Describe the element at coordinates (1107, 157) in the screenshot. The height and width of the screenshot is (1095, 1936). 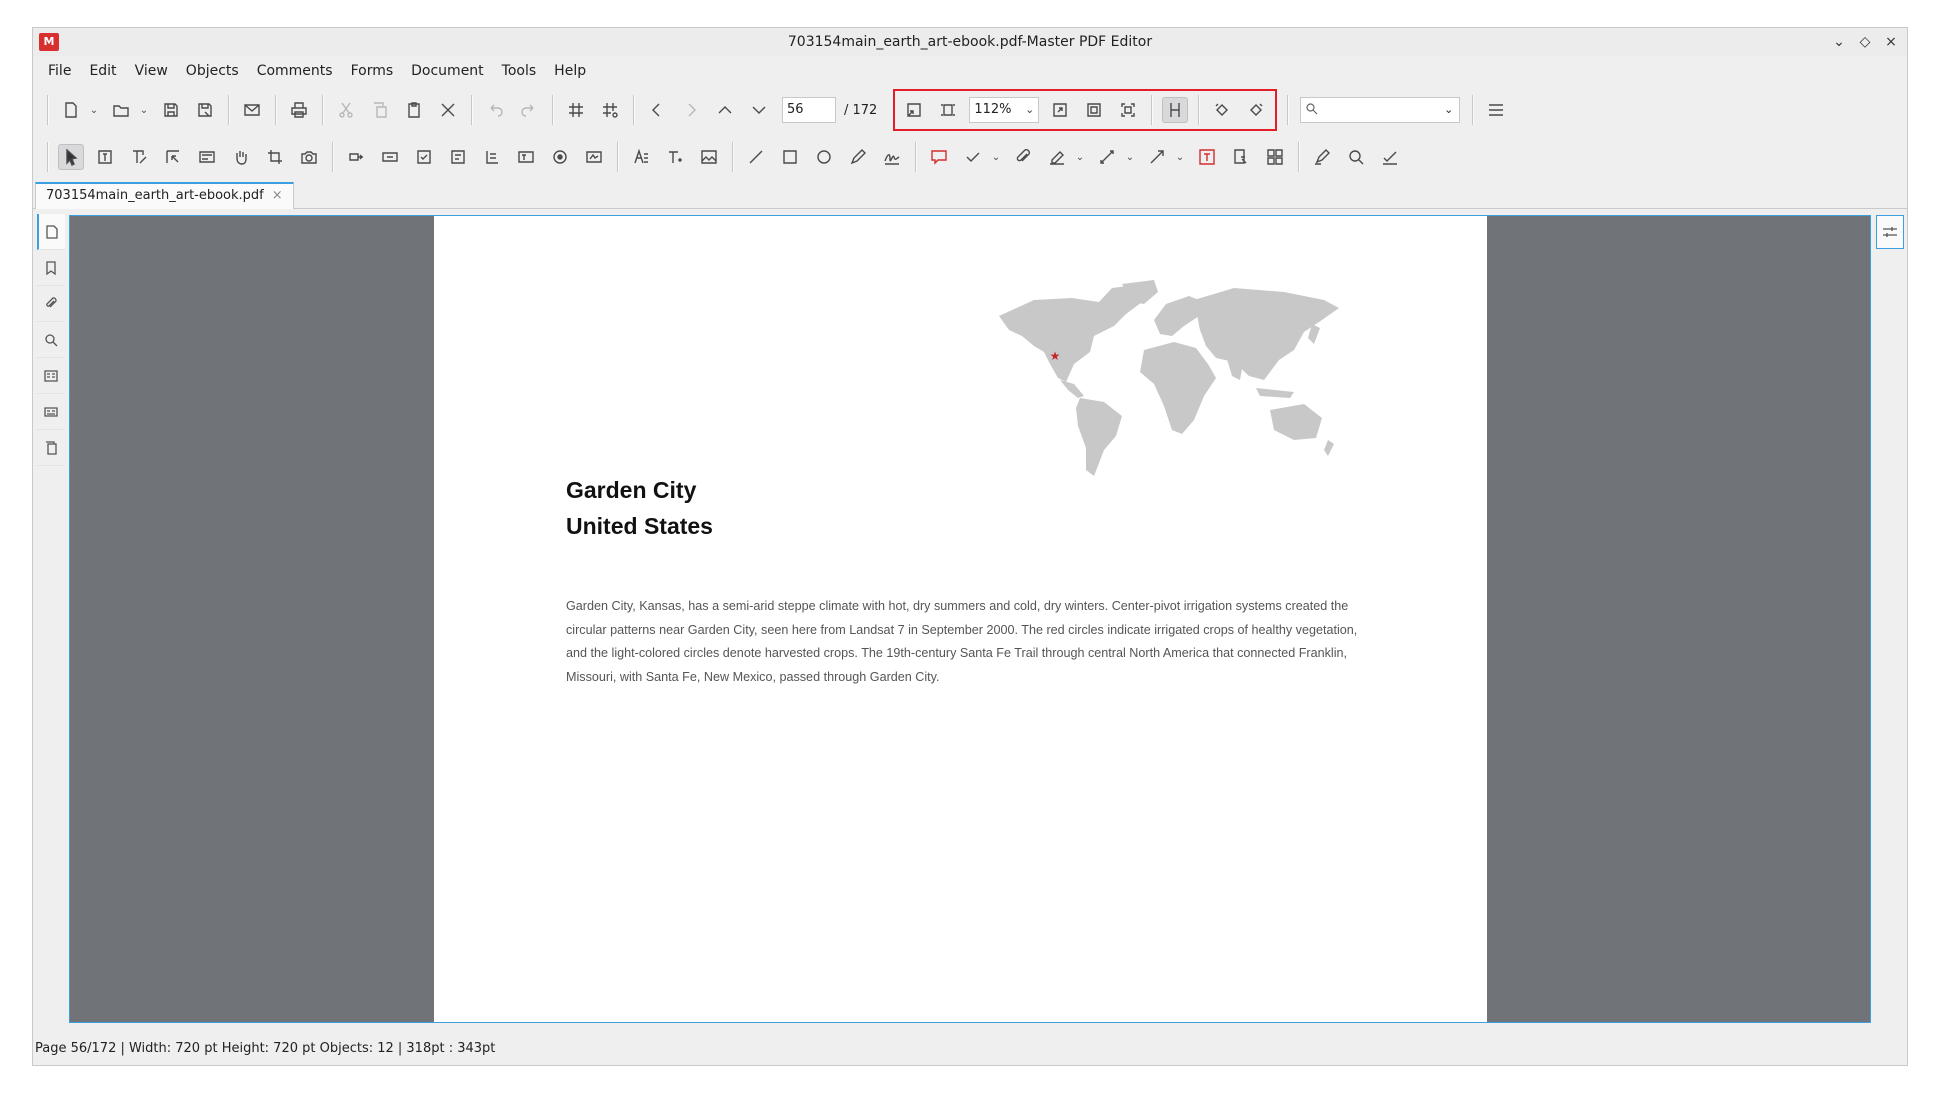
I see `measure-distance-button` at that location.